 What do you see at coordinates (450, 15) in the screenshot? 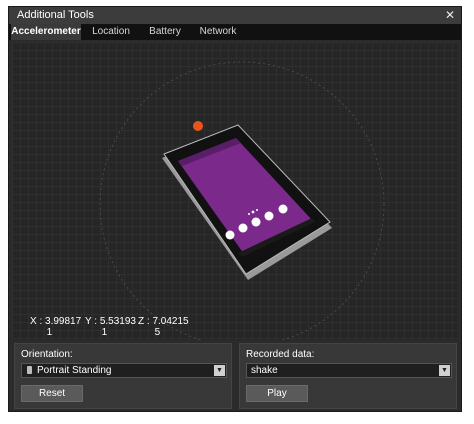
I see `close-icon: ✕` at bounding box center [450, 15].